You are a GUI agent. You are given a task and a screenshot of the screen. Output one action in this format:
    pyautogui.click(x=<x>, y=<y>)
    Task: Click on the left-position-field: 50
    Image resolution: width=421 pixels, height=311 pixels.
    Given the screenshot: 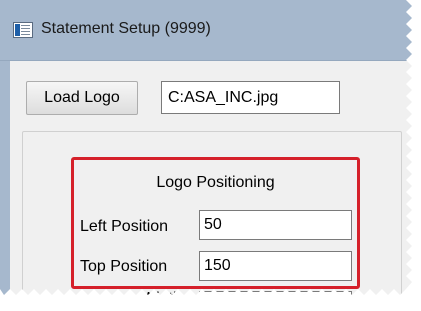 What is the action you would take?
    pyautogui.click(x=275, y=225)
    